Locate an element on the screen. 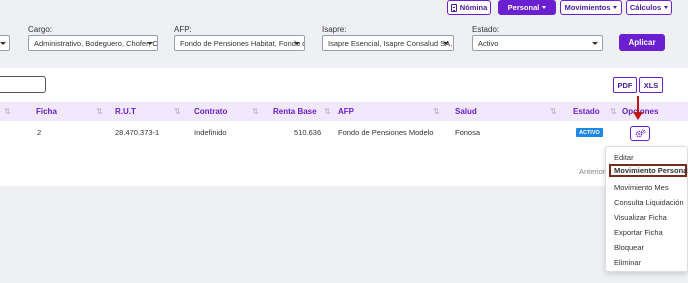 The width and height of the screenshot is (688, 283). column-contrato: Contrato is located at coordinates (210, 111).